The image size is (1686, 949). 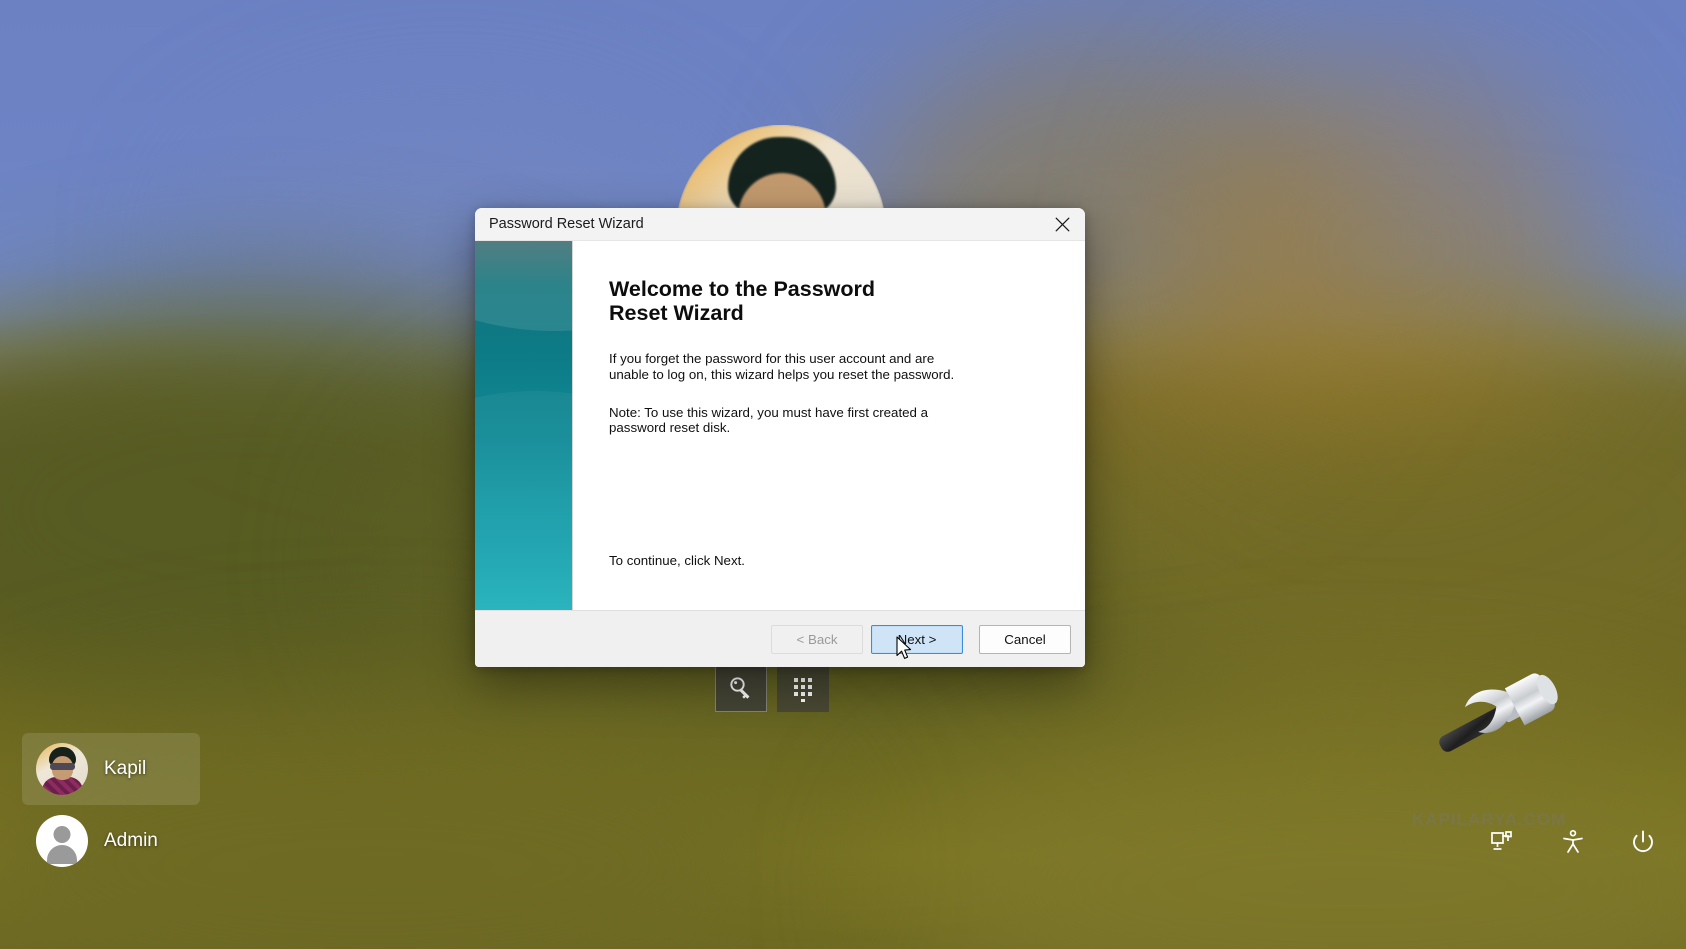 I want to click on signin-method-password-button, so click(x=741, y=688).